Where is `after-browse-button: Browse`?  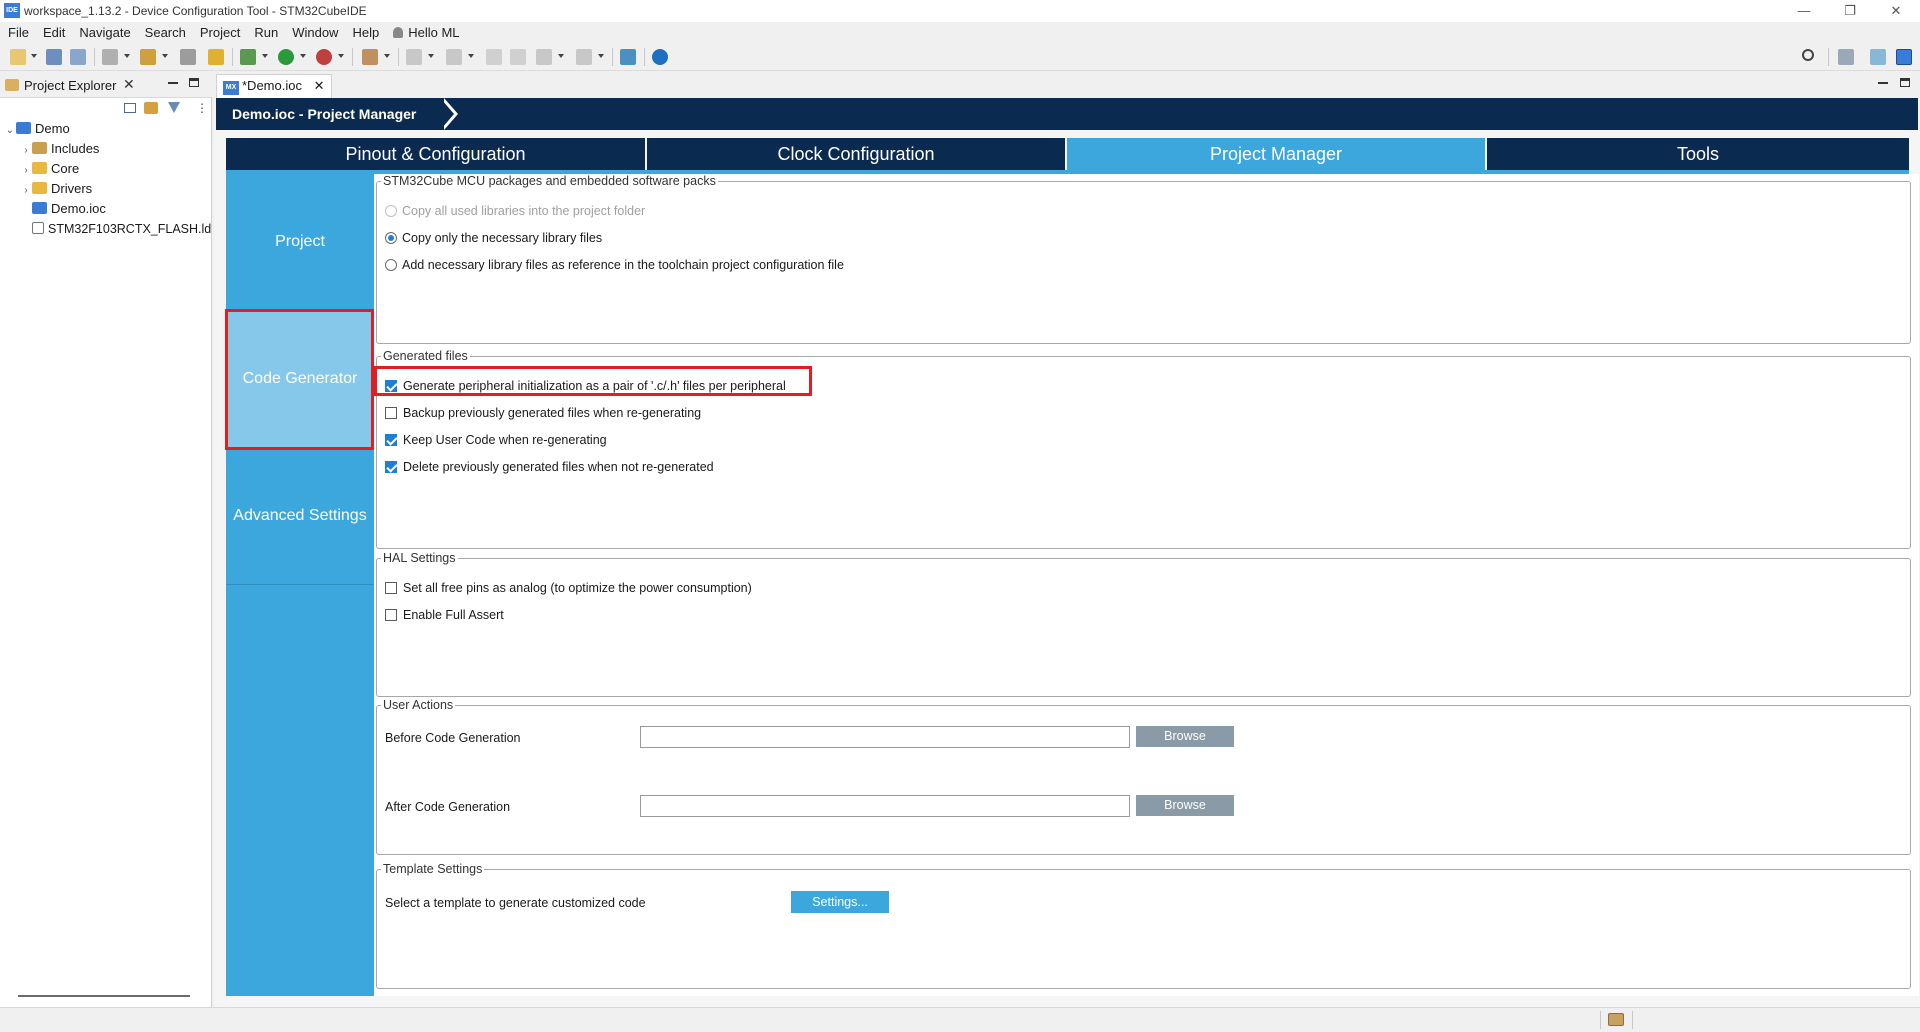 after-browse-button: Browse is located at coordinates (1185, 805).